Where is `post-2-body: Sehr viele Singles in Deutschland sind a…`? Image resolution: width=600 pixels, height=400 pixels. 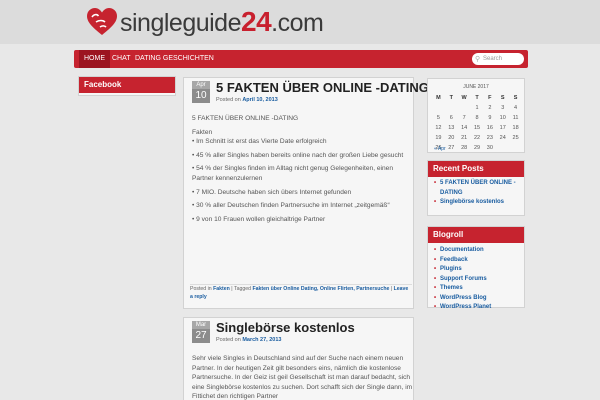
post-2-body: Sehr viele Singles in Deutschland sind a… is located at coordinates (302, 377).